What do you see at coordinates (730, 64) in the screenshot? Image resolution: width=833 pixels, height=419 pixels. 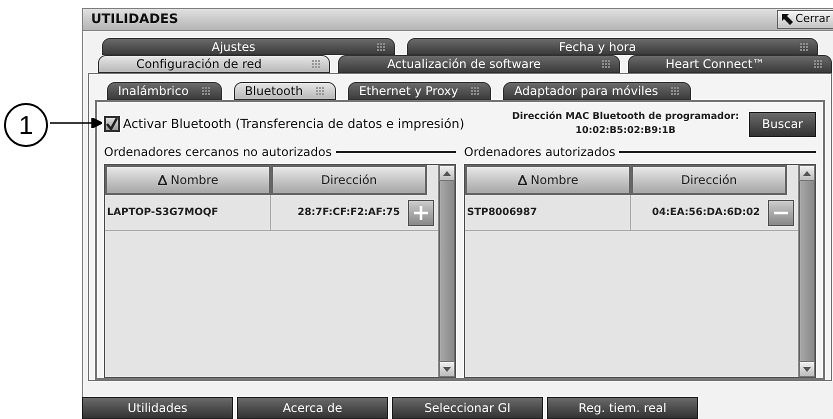 I see `tab: Heart Connect™` at bounding box center [730, 64].